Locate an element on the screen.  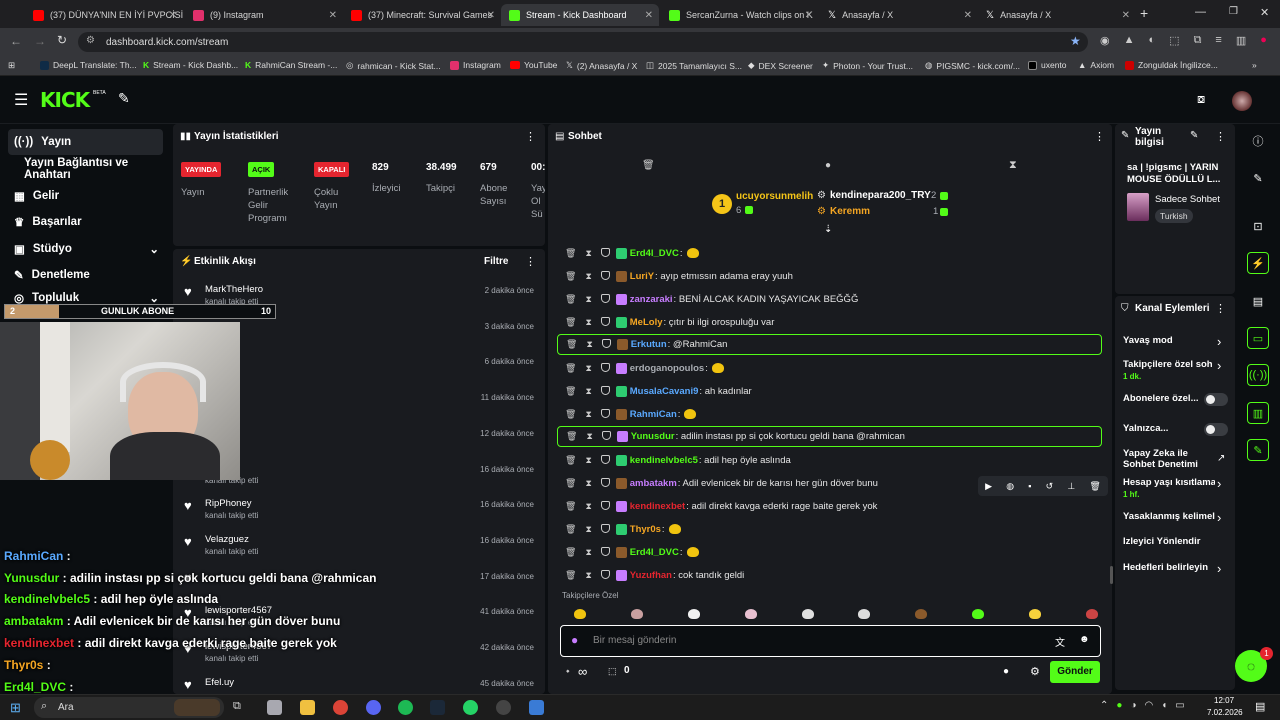
wifi-icon: ◠ is located at coordinates (1148, 705).